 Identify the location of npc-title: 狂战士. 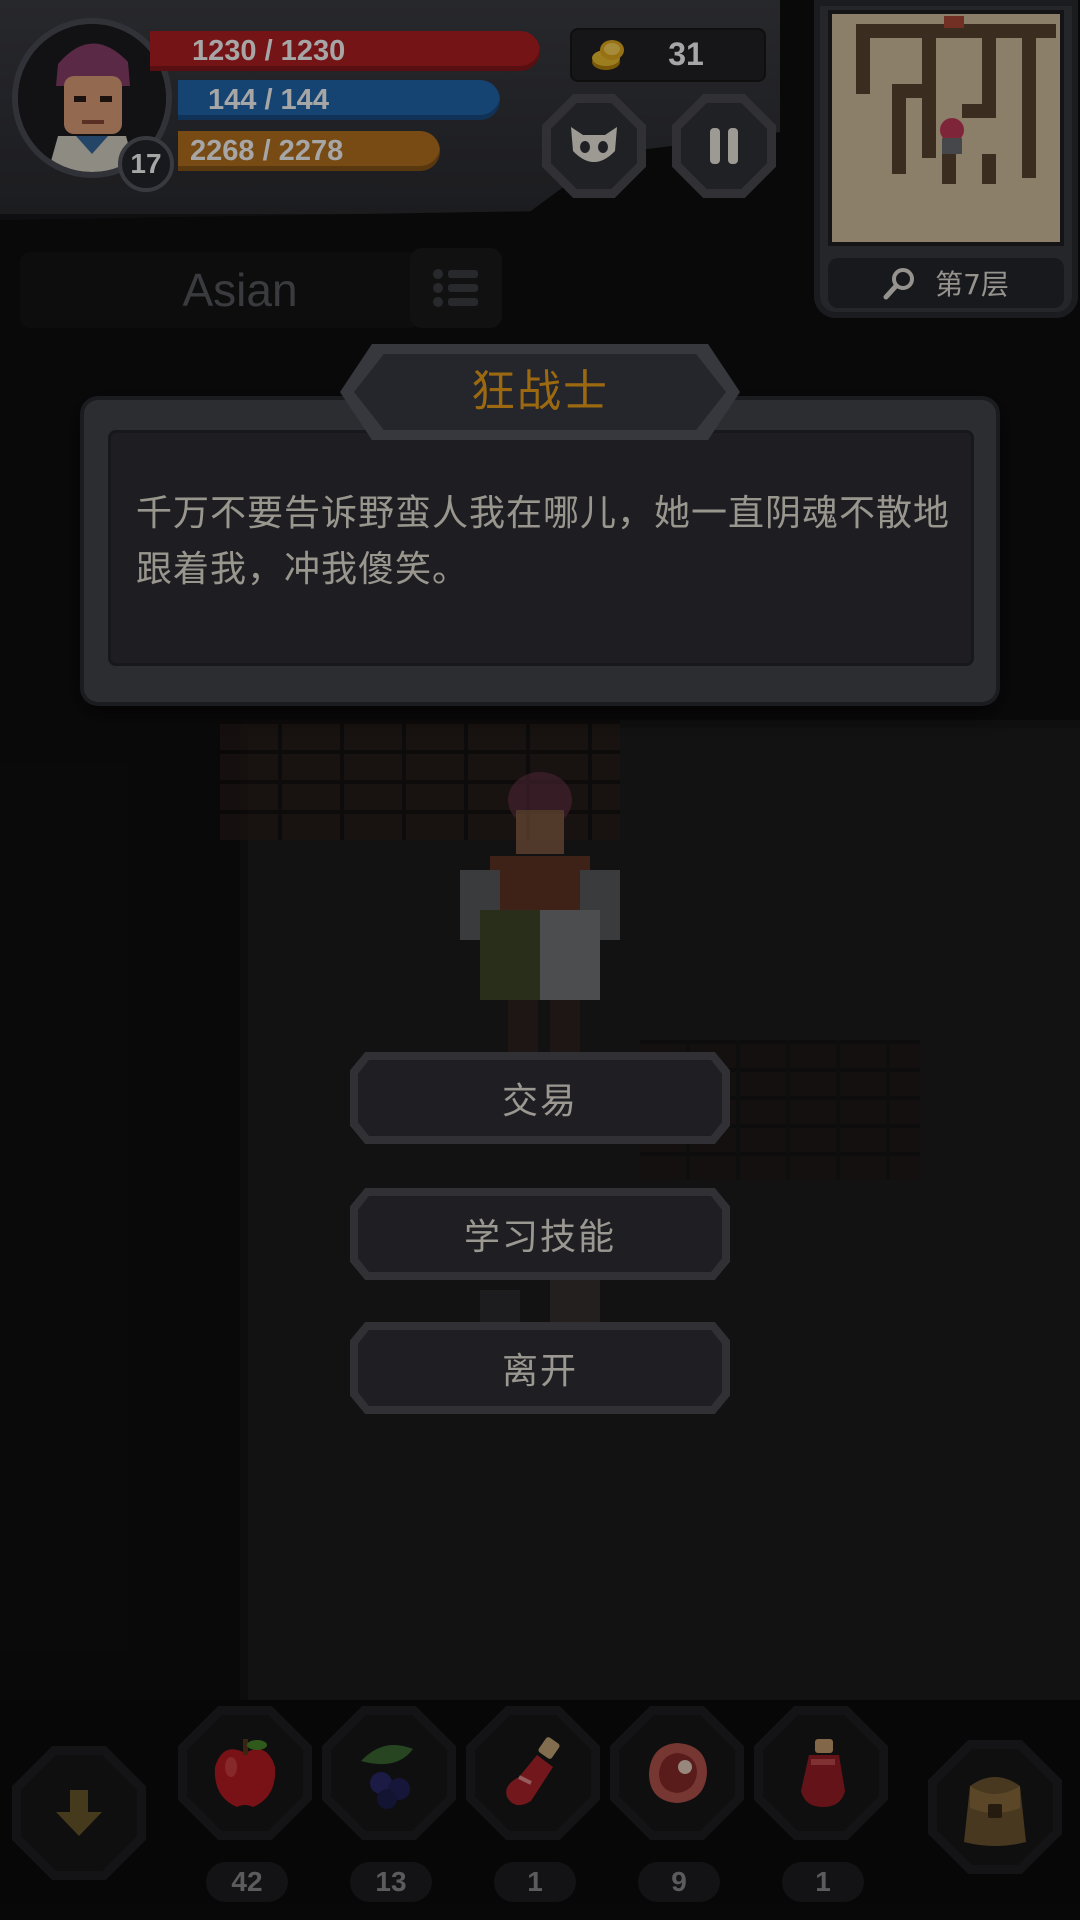
(540, 391).